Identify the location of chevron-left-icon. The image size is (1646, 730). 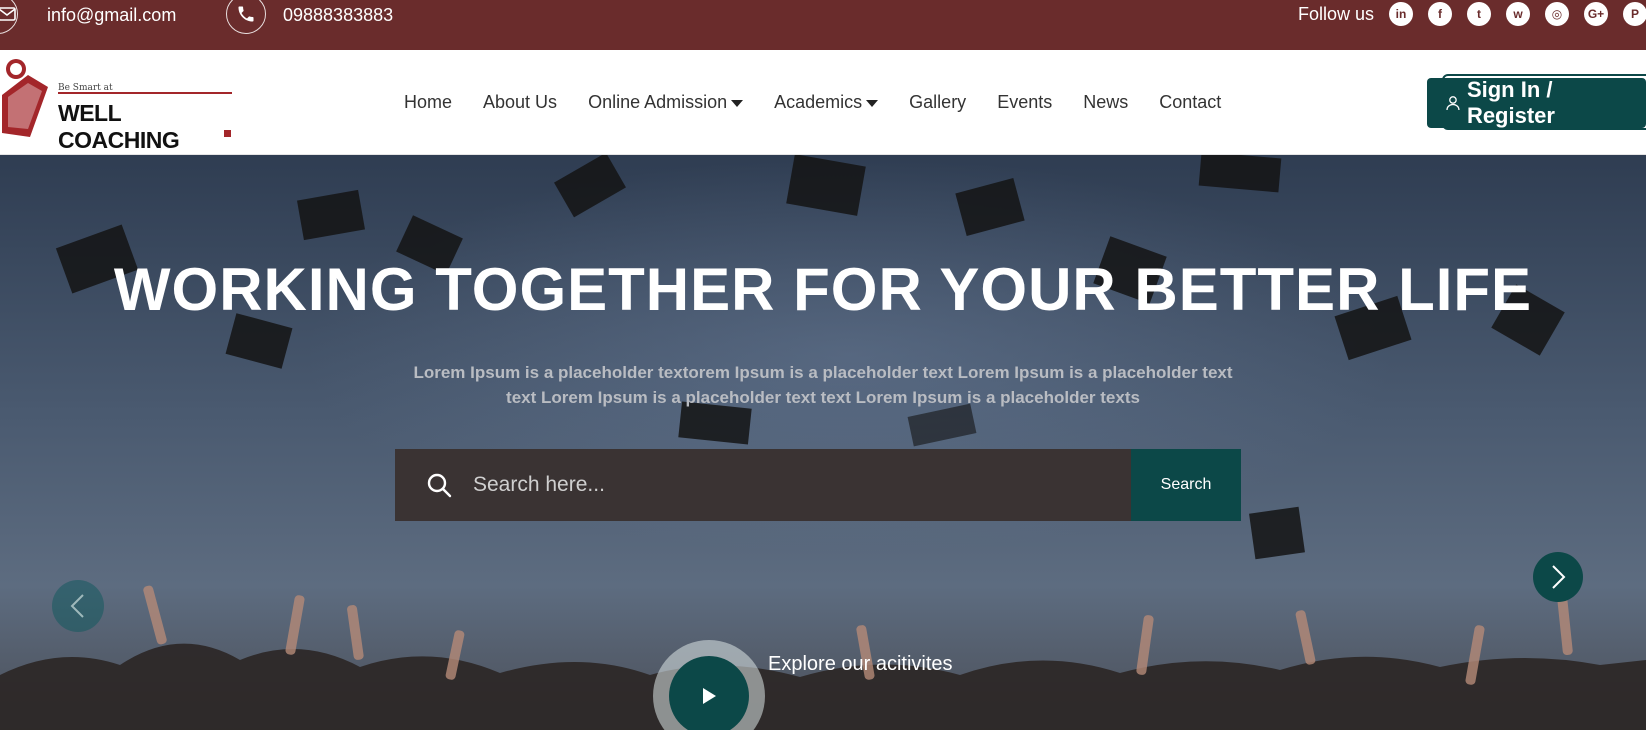
(77, 606).